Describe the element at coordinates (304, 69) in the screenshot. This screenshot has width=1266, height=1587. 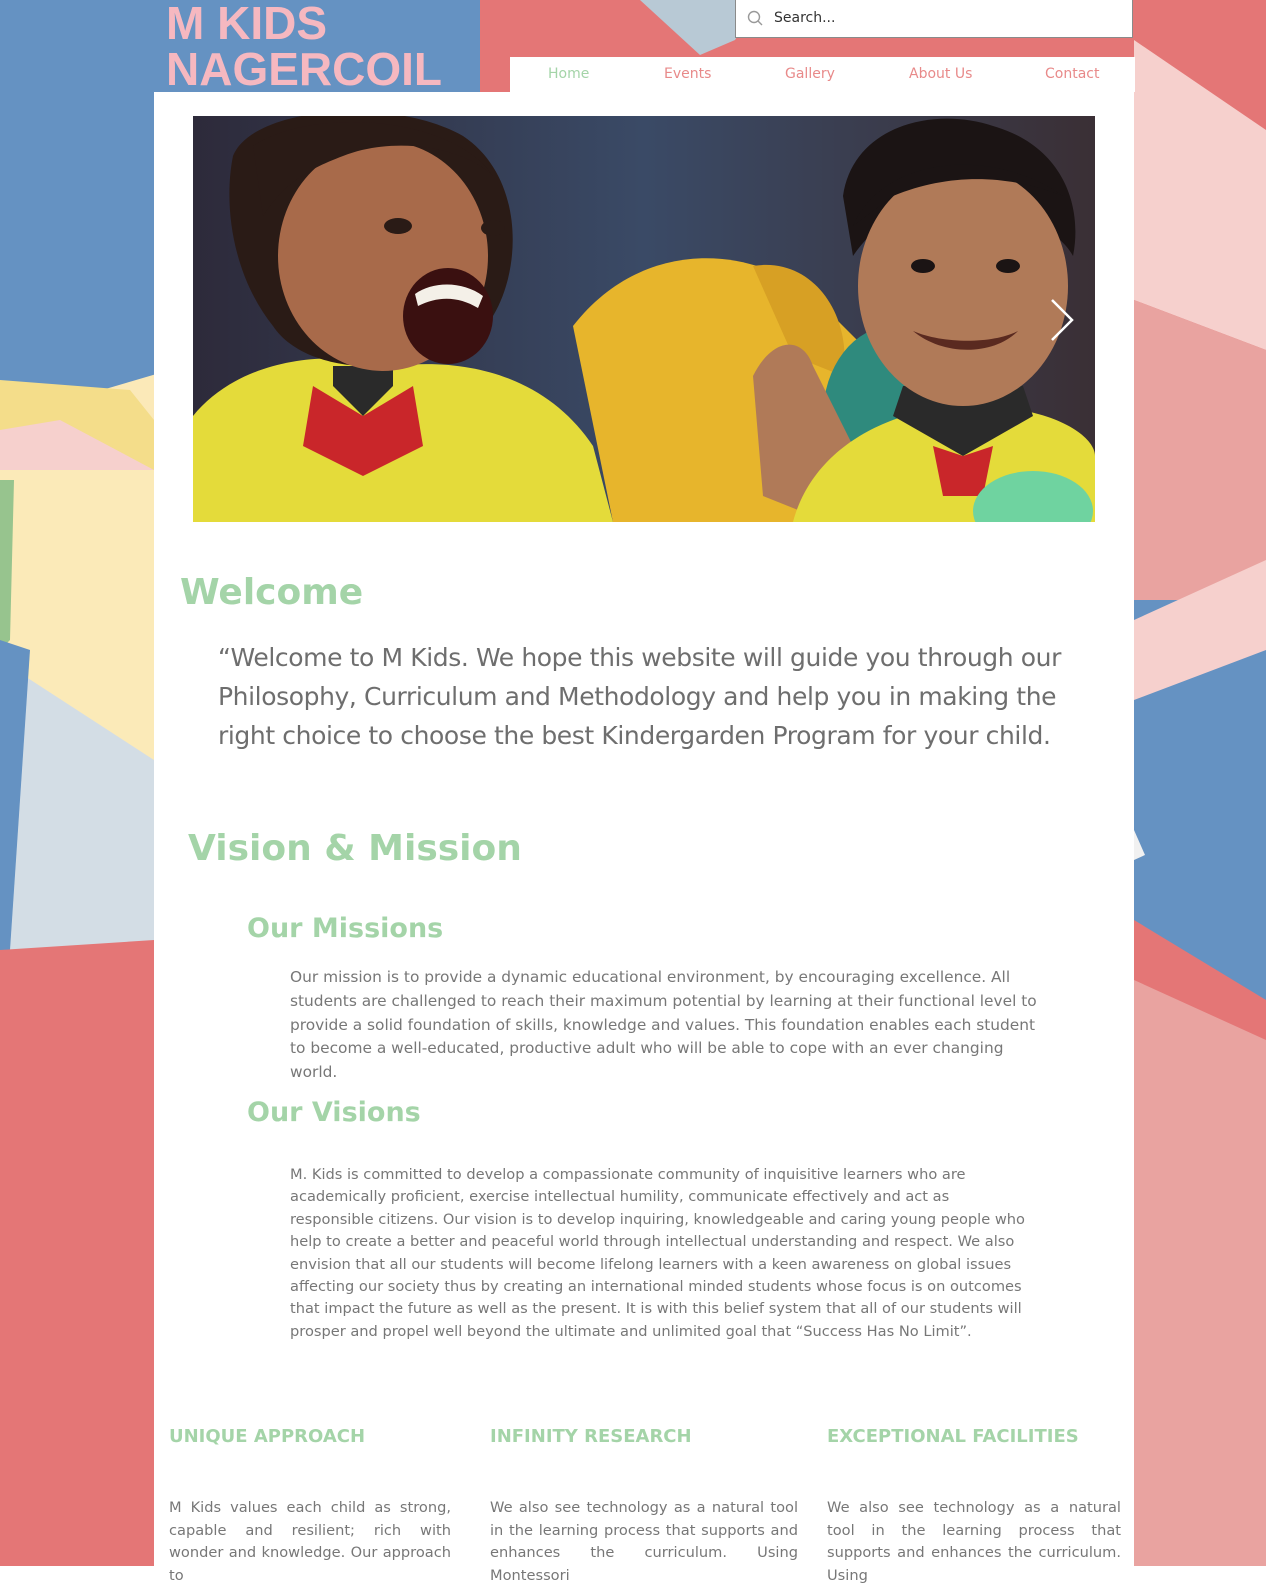
I see `logo-line-2: NAGERCOIL` at that location.